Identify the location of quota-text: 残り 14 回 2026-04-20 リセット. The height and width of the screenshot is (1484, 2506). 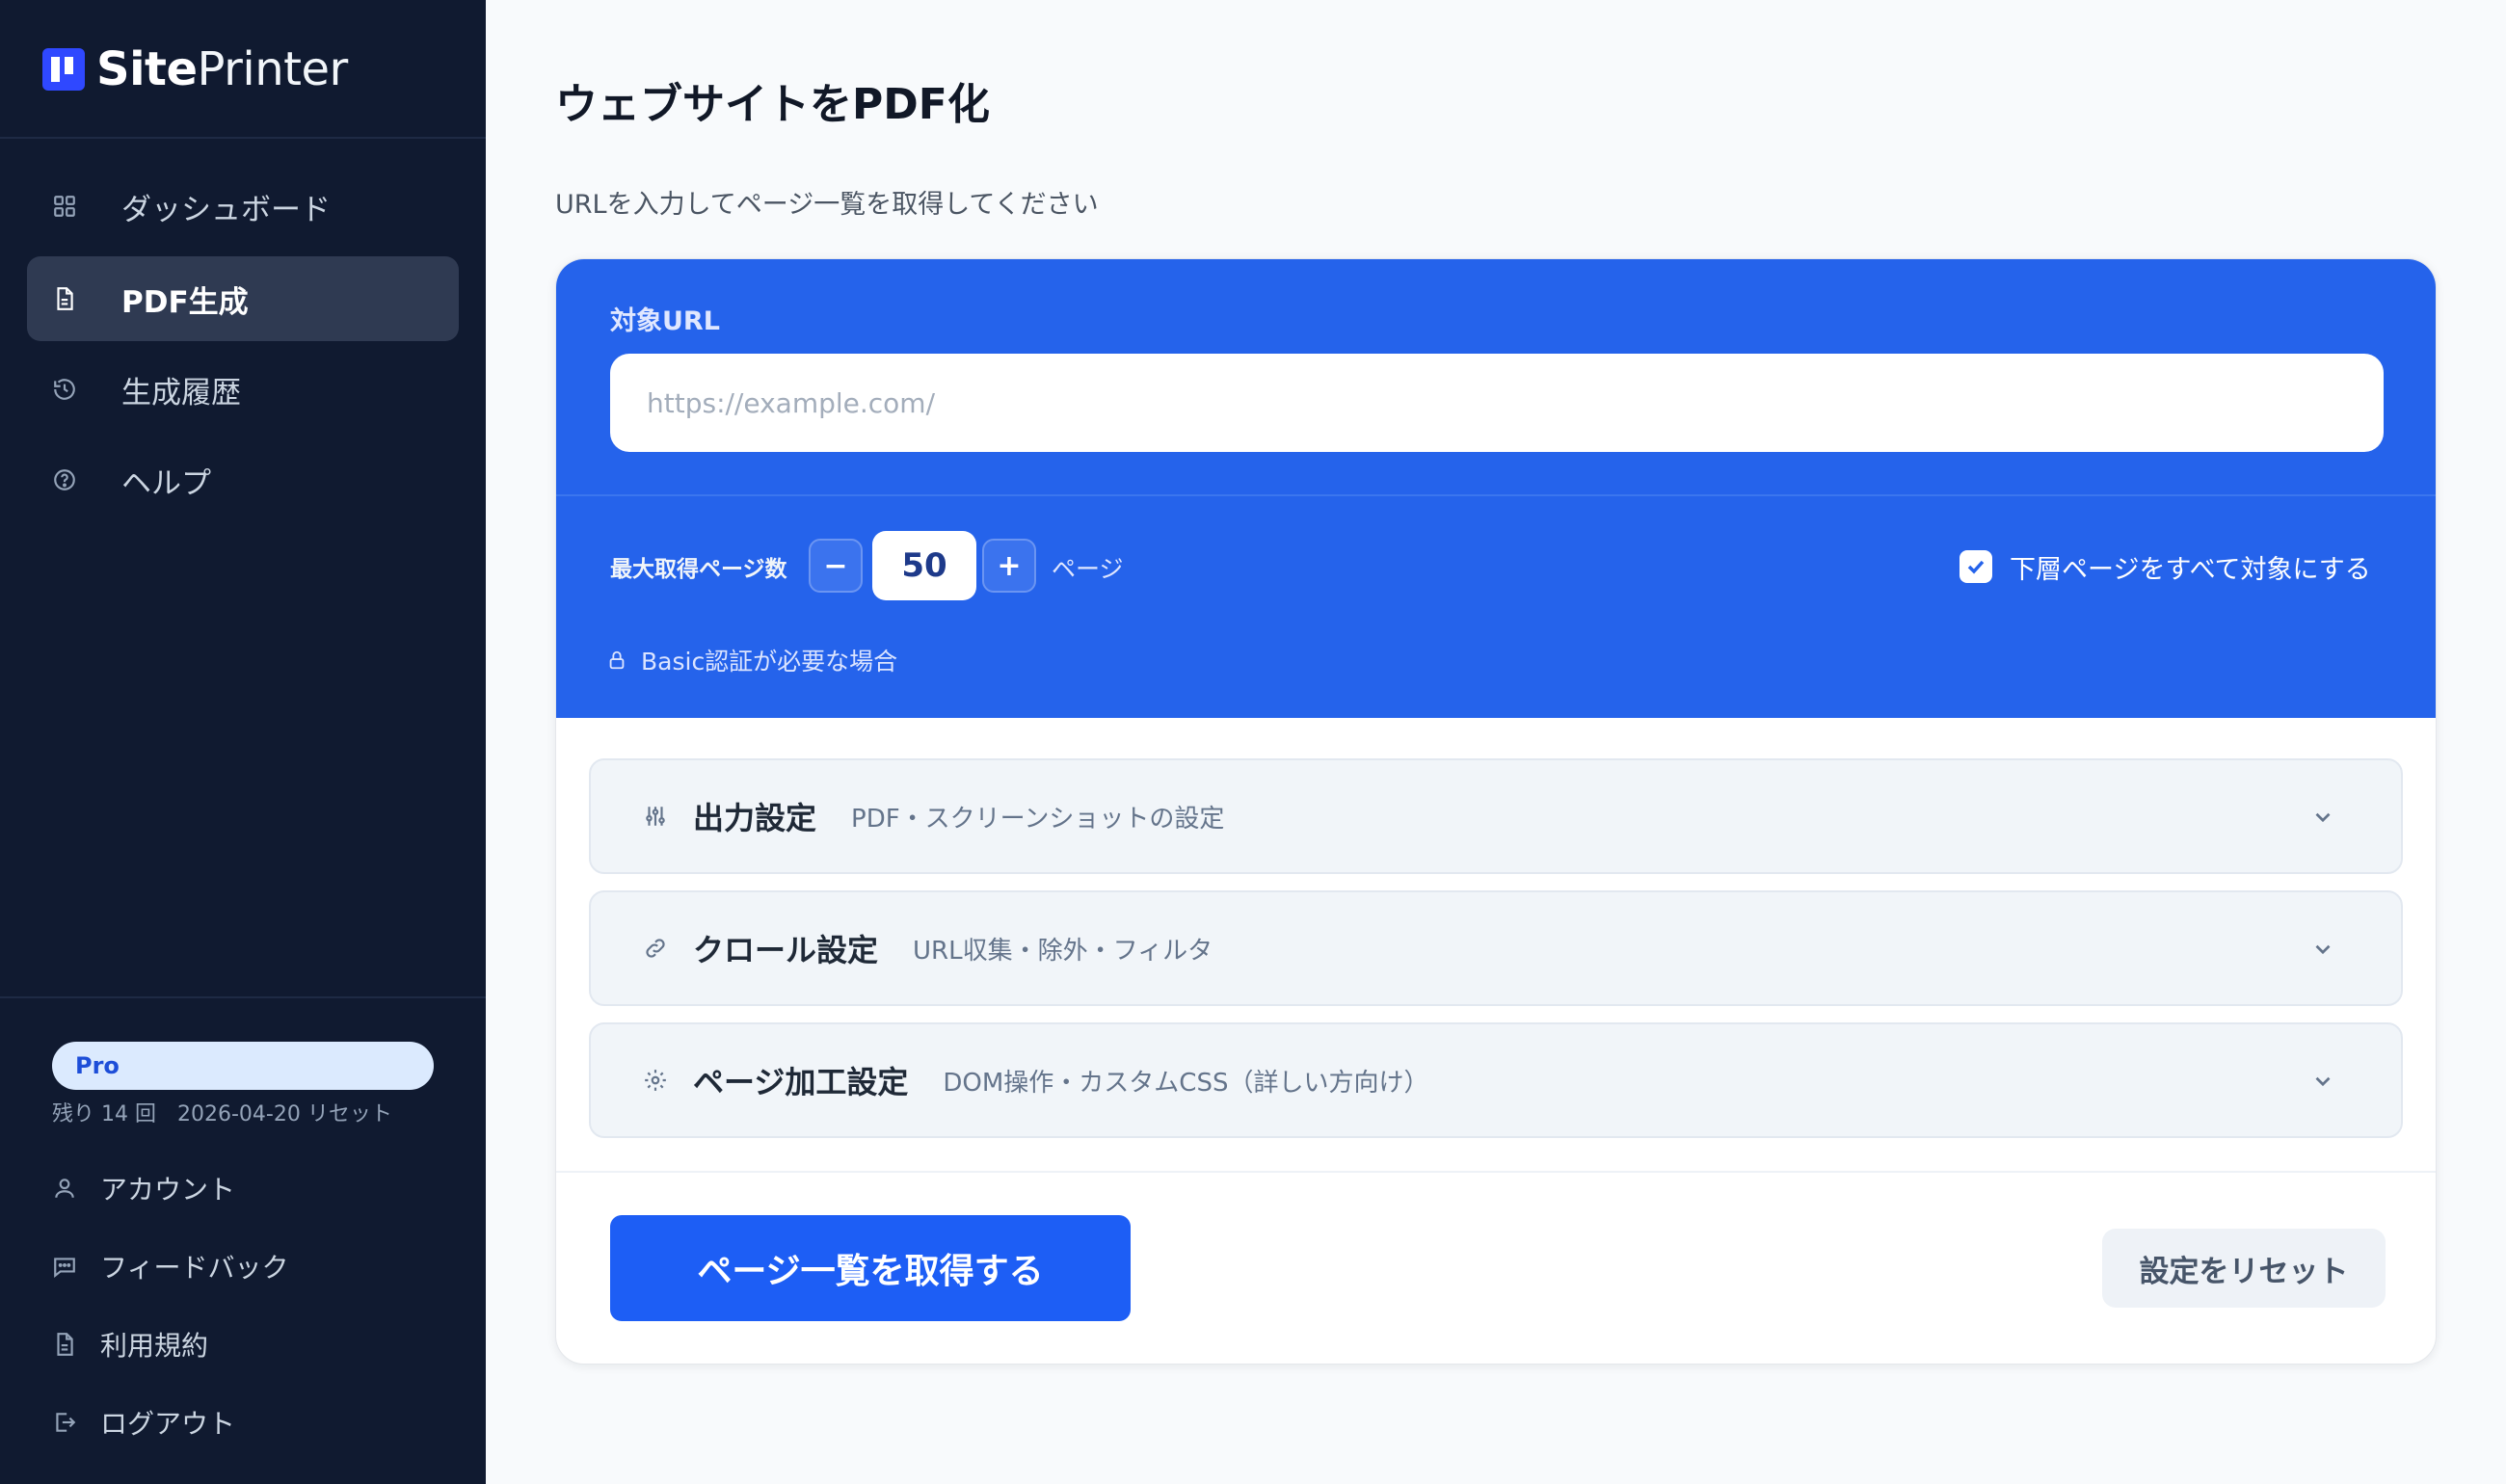
(222, 1114).